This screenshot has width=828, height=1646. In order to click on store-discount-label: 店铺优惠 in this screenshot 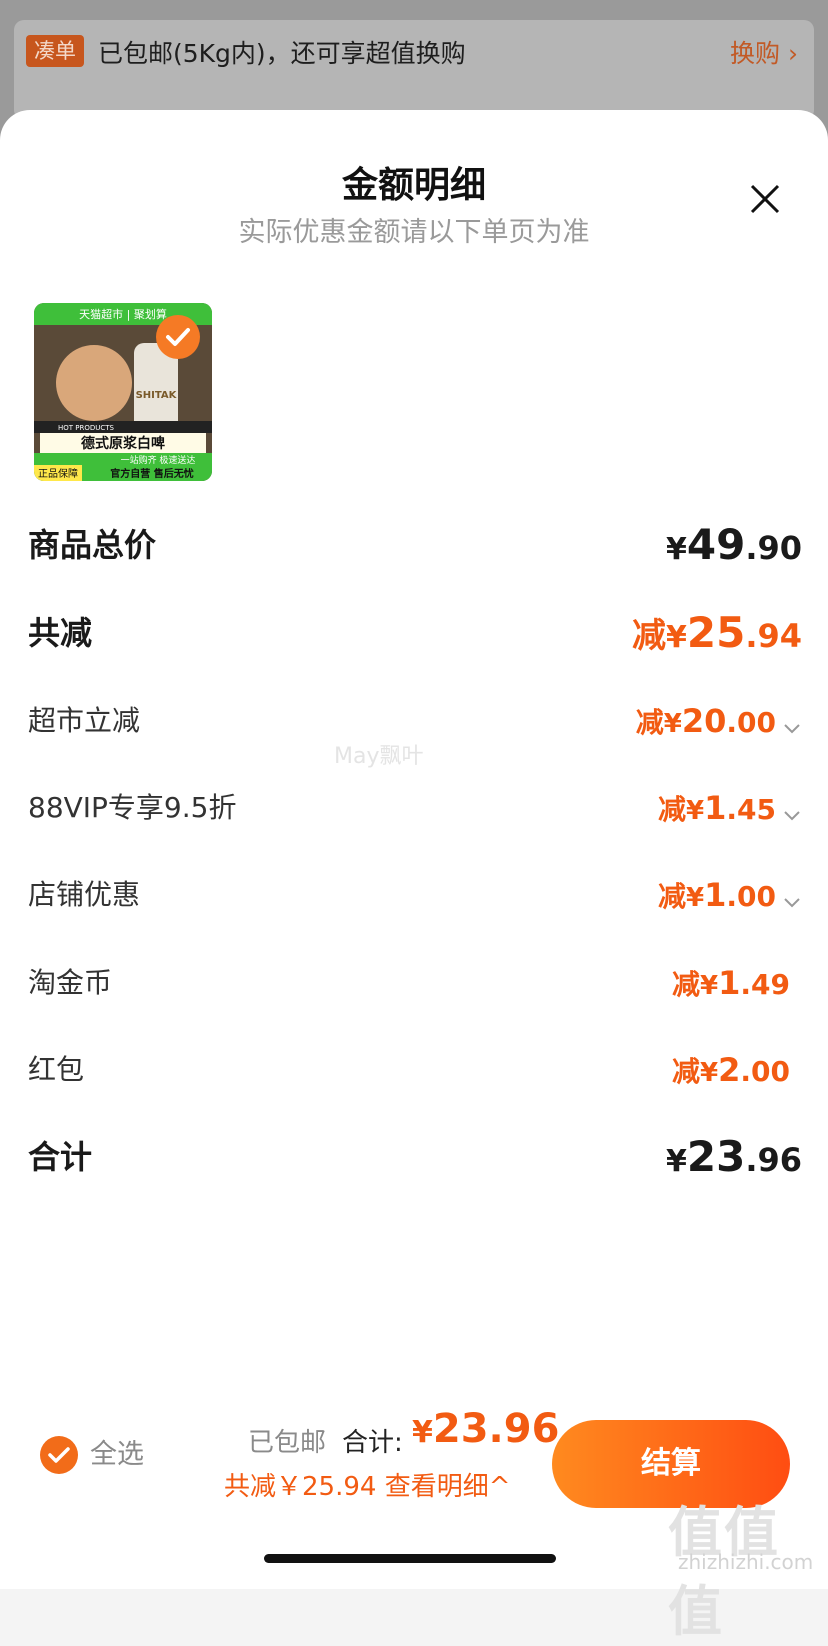, I will do `click(84, 894)`.